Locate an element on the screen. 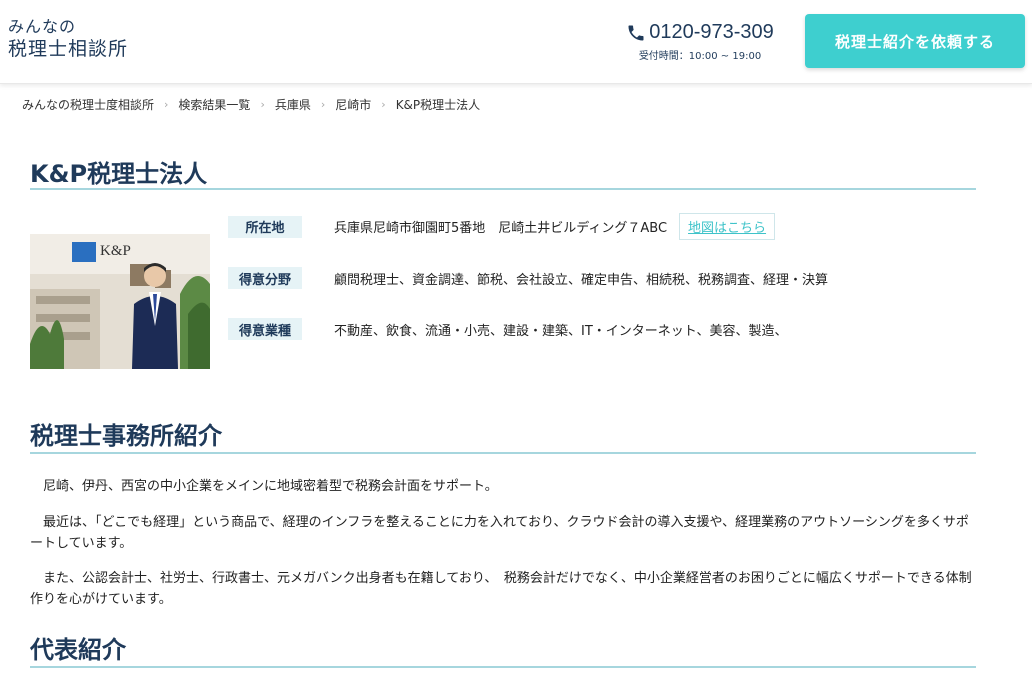 The image size is (1032, 684). breadcrumb-item-home: みんなの税理士度相談所 is located at coordinates (88, 104).